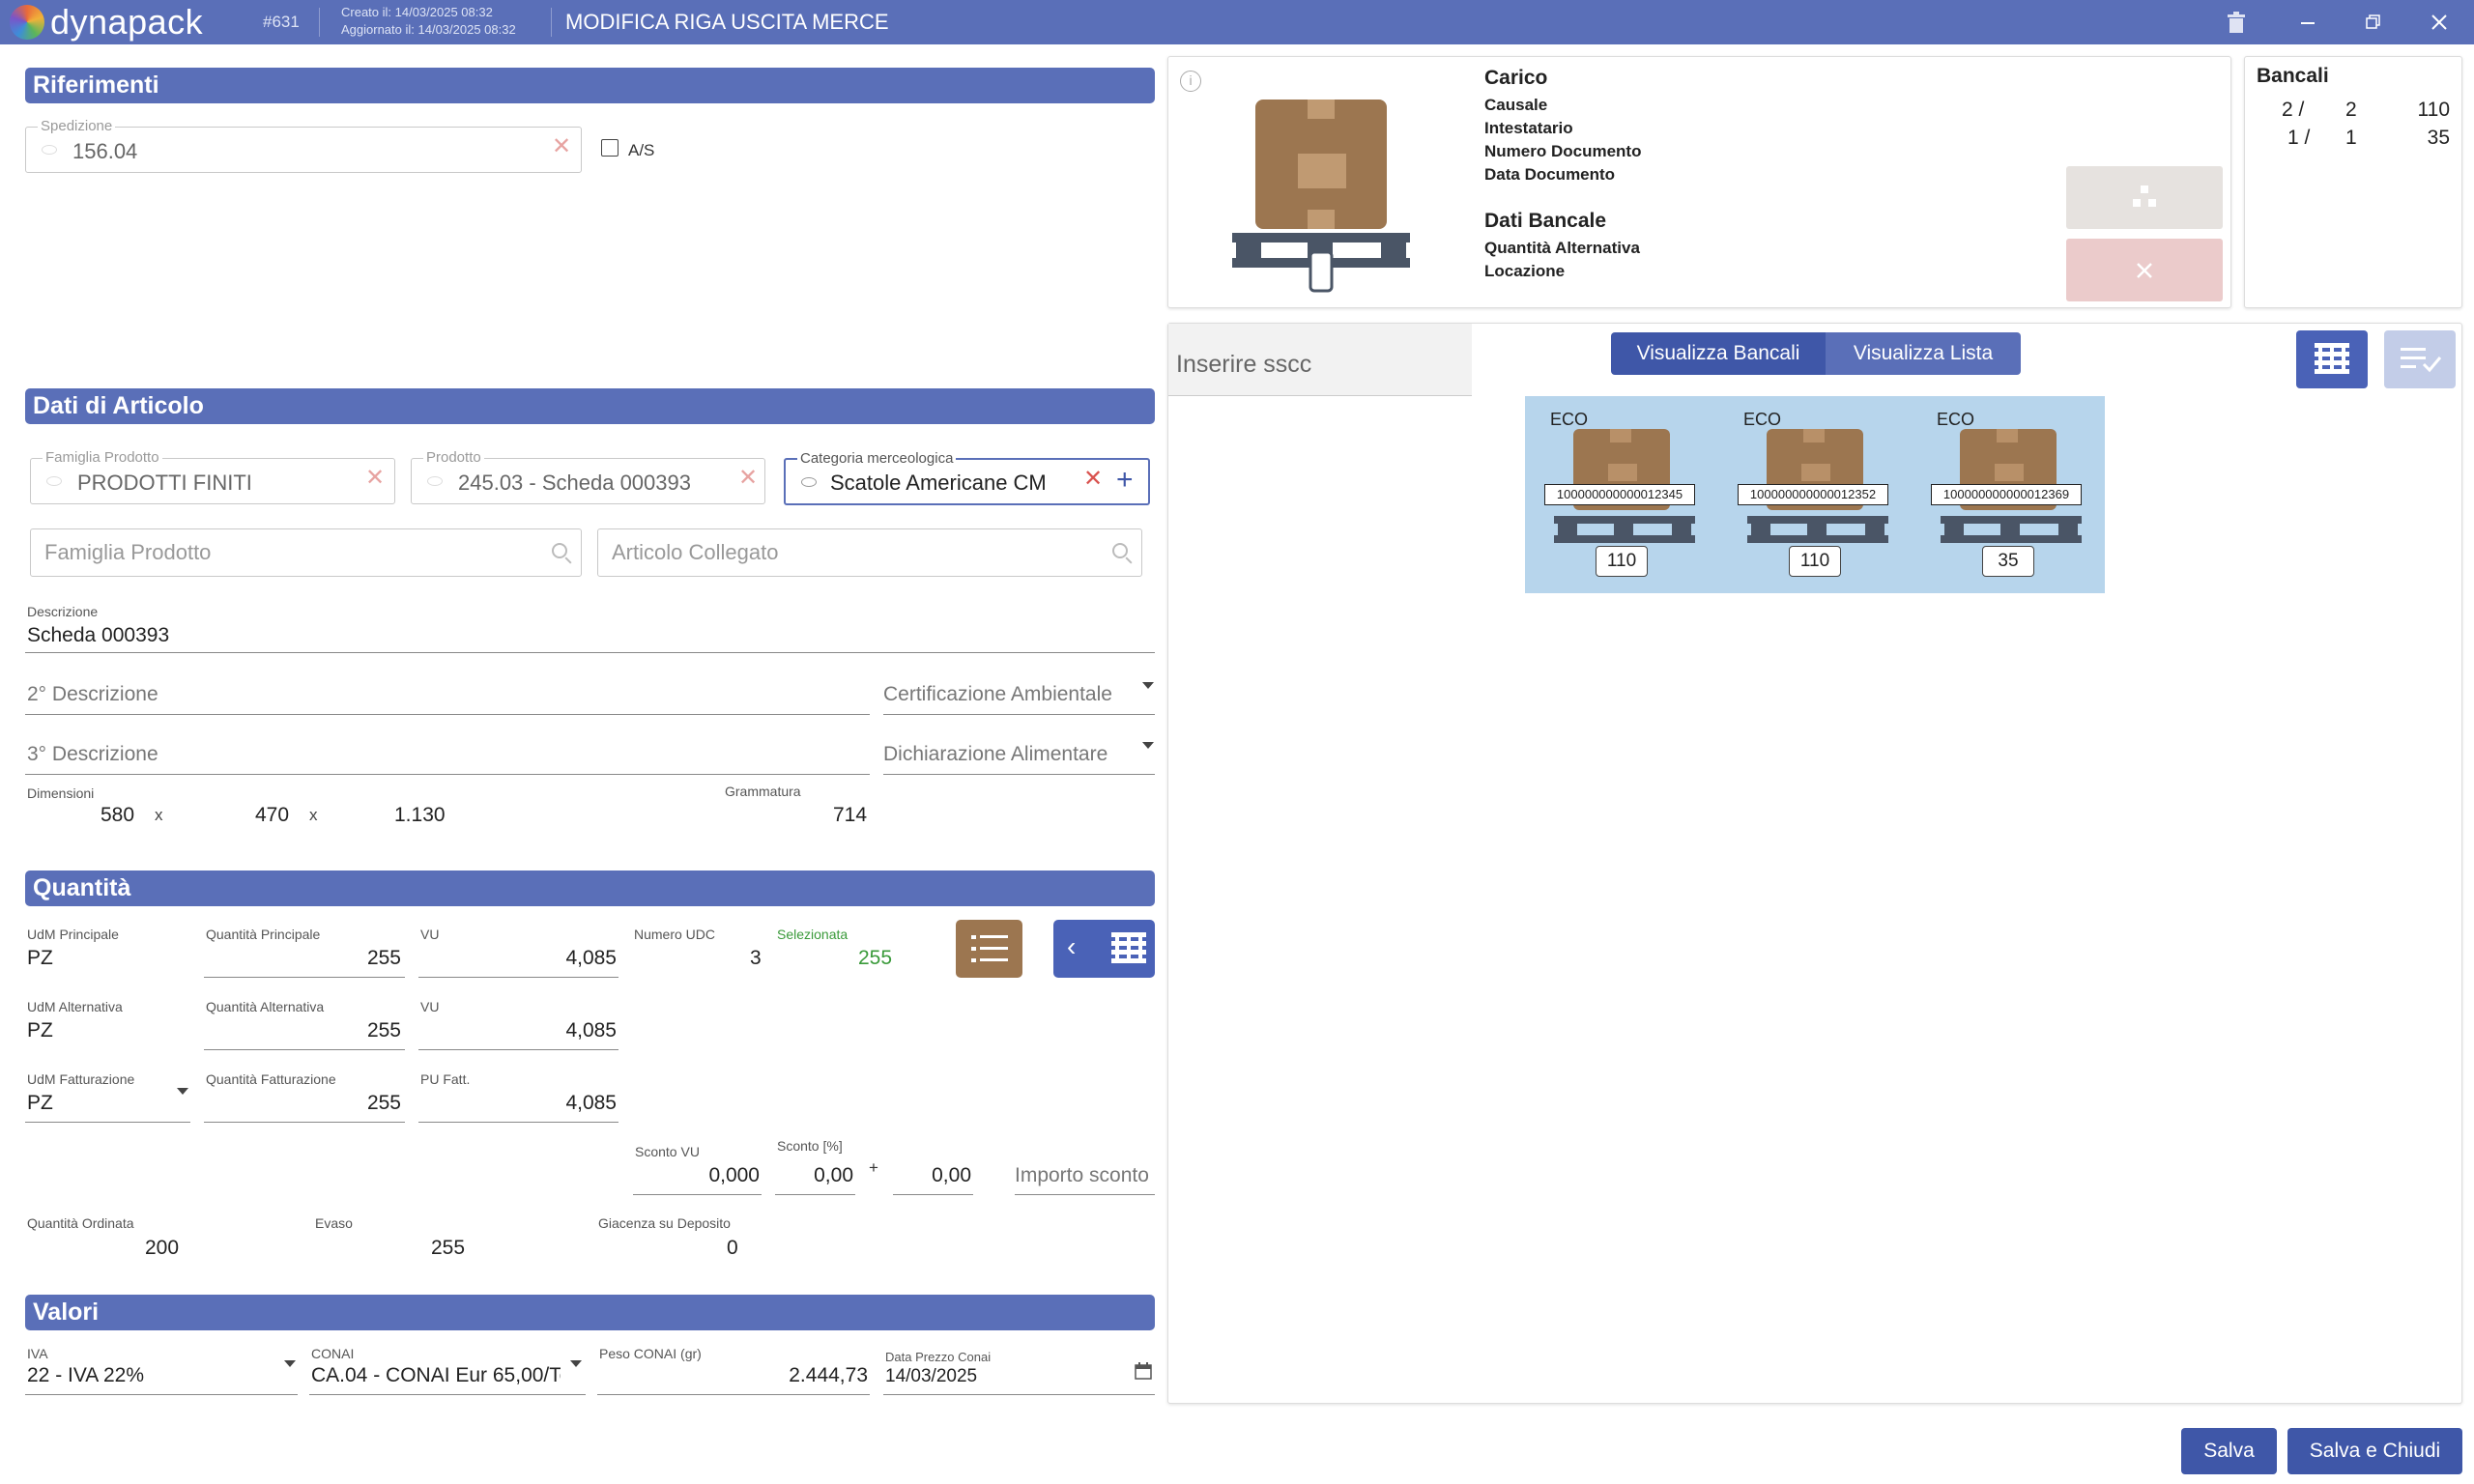 The height and width of the screenshot is (1484, 2474). What do you see at coordinates (1719, 354) in the screenshot?
I see `tab-visualizza-bancali: Visualizza Bancali` at bounding box center [1719, 354].